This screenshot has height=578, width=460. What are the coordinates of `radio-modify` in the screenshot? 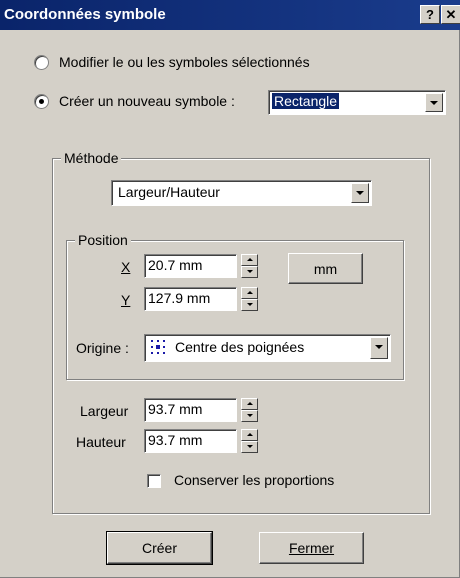 It's located at (41, 62).